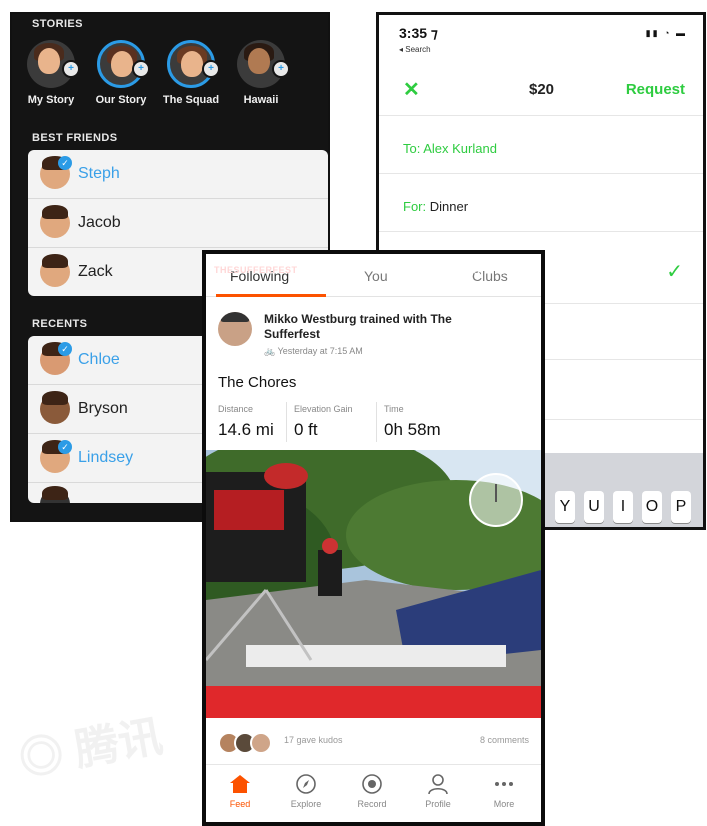 The width and height of the screenshot is (707, 826). Describe the element at coordinates (438, 804) in the screenshot. I see `nav-label: Profile` at that location.